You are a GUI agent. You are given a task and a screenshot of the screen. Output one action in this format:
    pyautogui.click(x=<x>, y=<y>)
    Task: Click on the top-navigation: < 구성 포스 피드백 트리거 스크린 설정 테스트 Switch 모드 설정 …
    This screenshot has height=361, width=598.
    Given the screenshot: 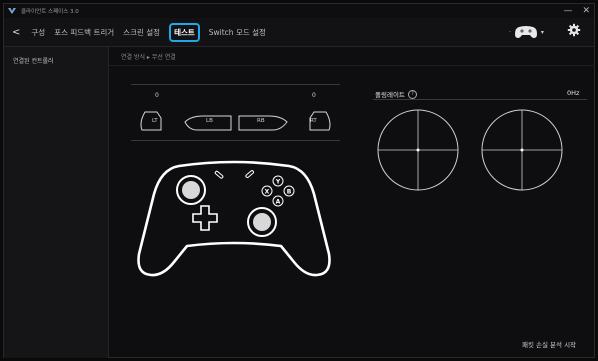 What is the action you would take?
    pyautogui.click(x=299, y=32)
    